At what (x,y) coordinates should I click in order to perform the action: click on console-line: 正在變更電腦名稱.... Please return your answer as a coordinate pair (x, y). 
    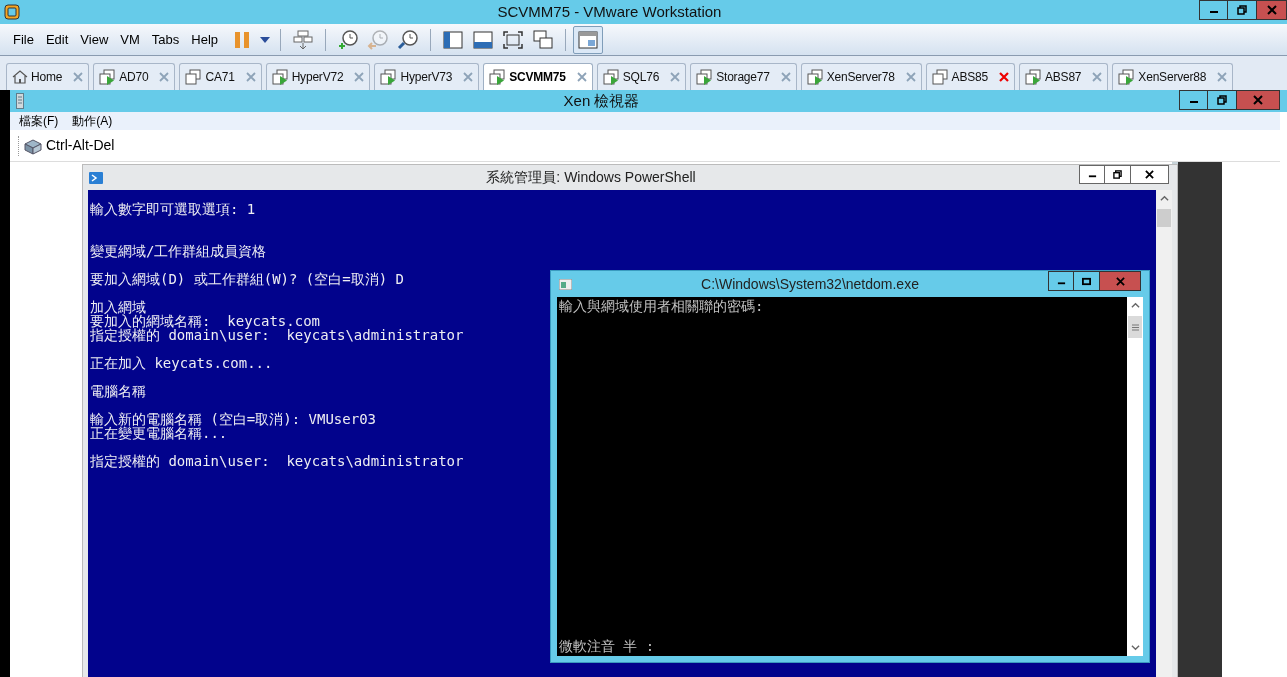
    Looking at the image, I should click on (159, 433).